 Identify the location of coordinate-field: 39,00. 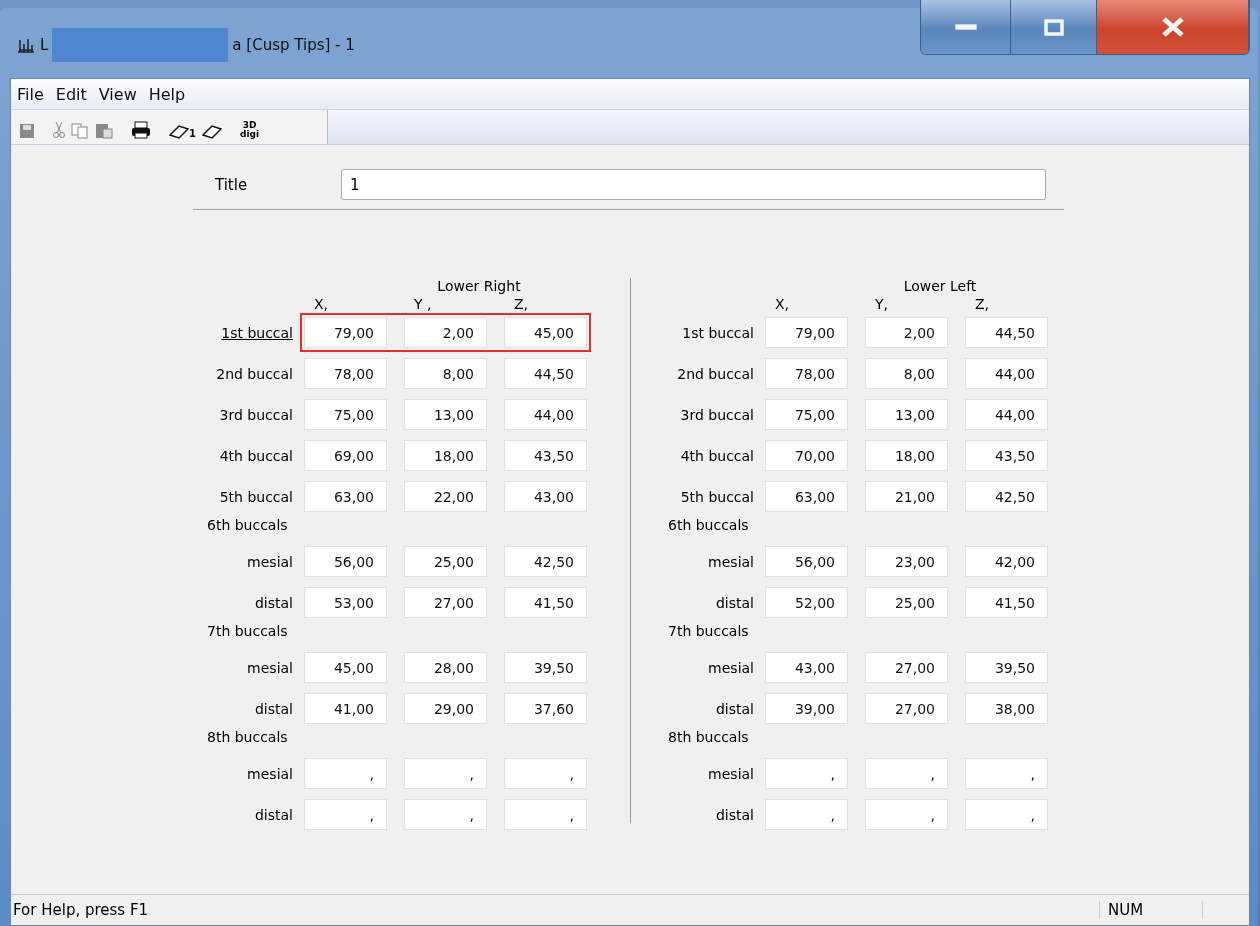
(806, 708).